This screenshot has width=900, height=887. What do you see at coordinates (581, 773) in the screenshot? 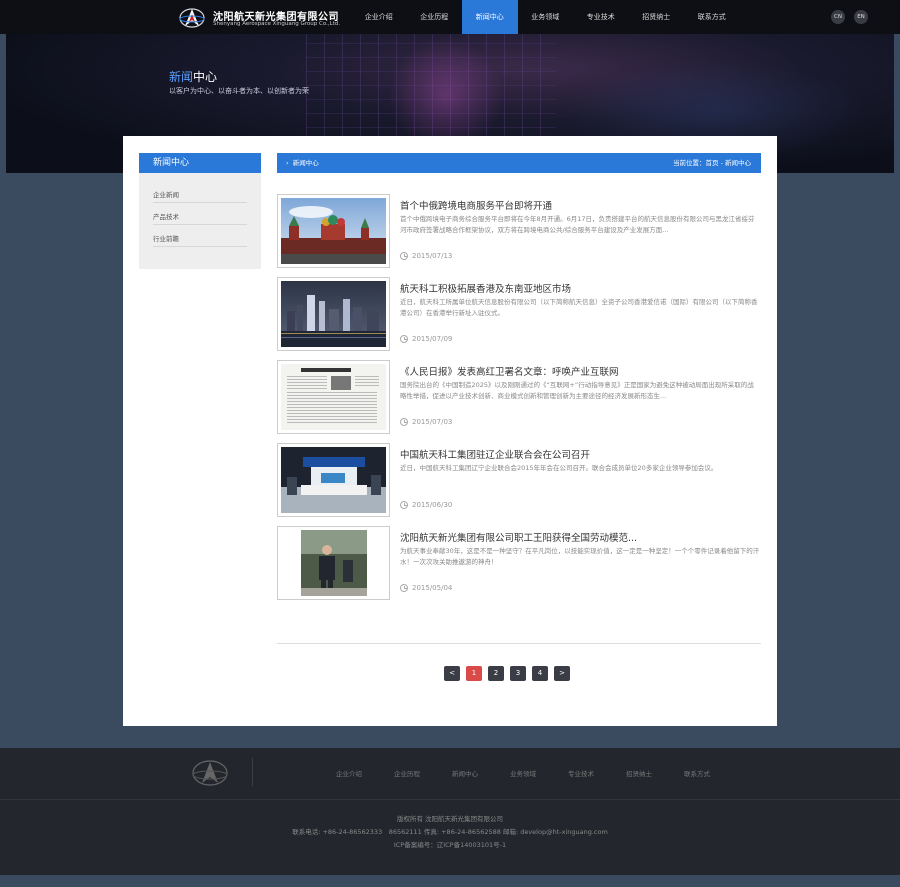
I see `footer-link-technology: 专业技术` at bounding box center [581, 773].